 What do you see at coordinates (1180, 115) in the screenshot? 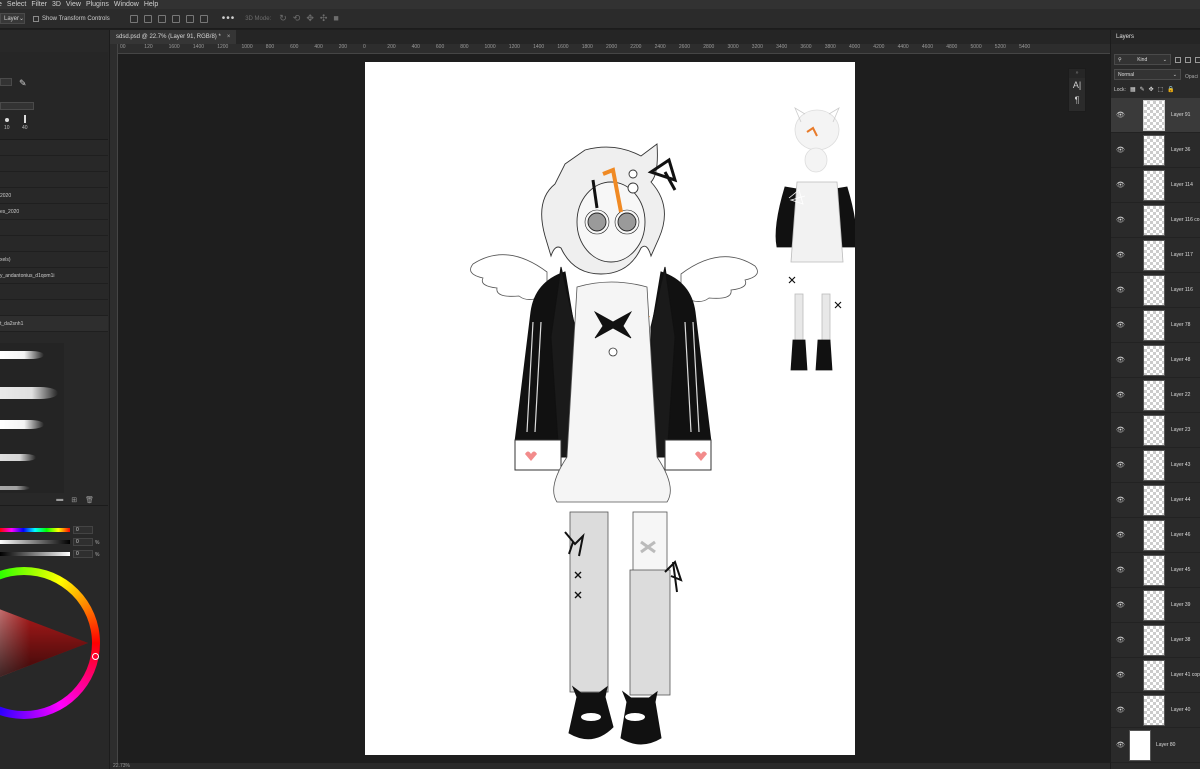
I see `layer-name: Layer 91` at bounding box center [1180, 115].